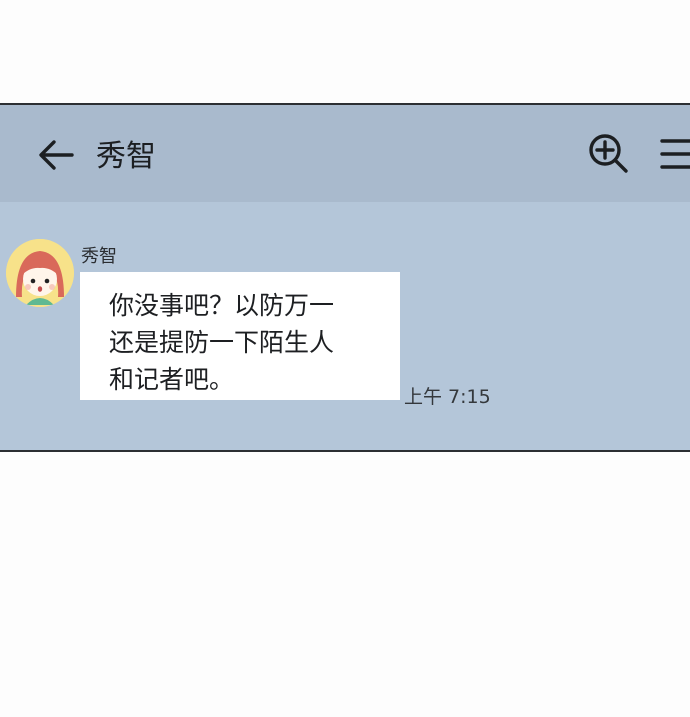 The width and height of the screenshot is (690, 717). I want to click on chat-header: 秀智, so click(345, 153).